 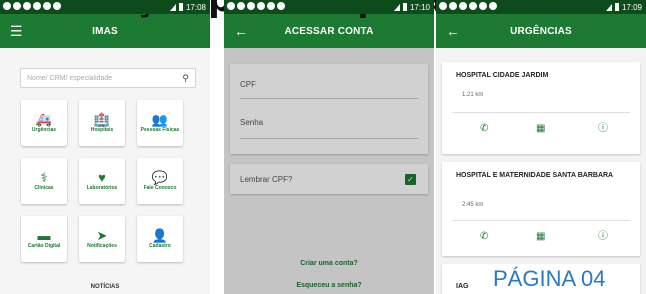 What do you see at coordinates (329, 98) in the screenshot?
I see `cpf-field` at bounding box center [329, 98].